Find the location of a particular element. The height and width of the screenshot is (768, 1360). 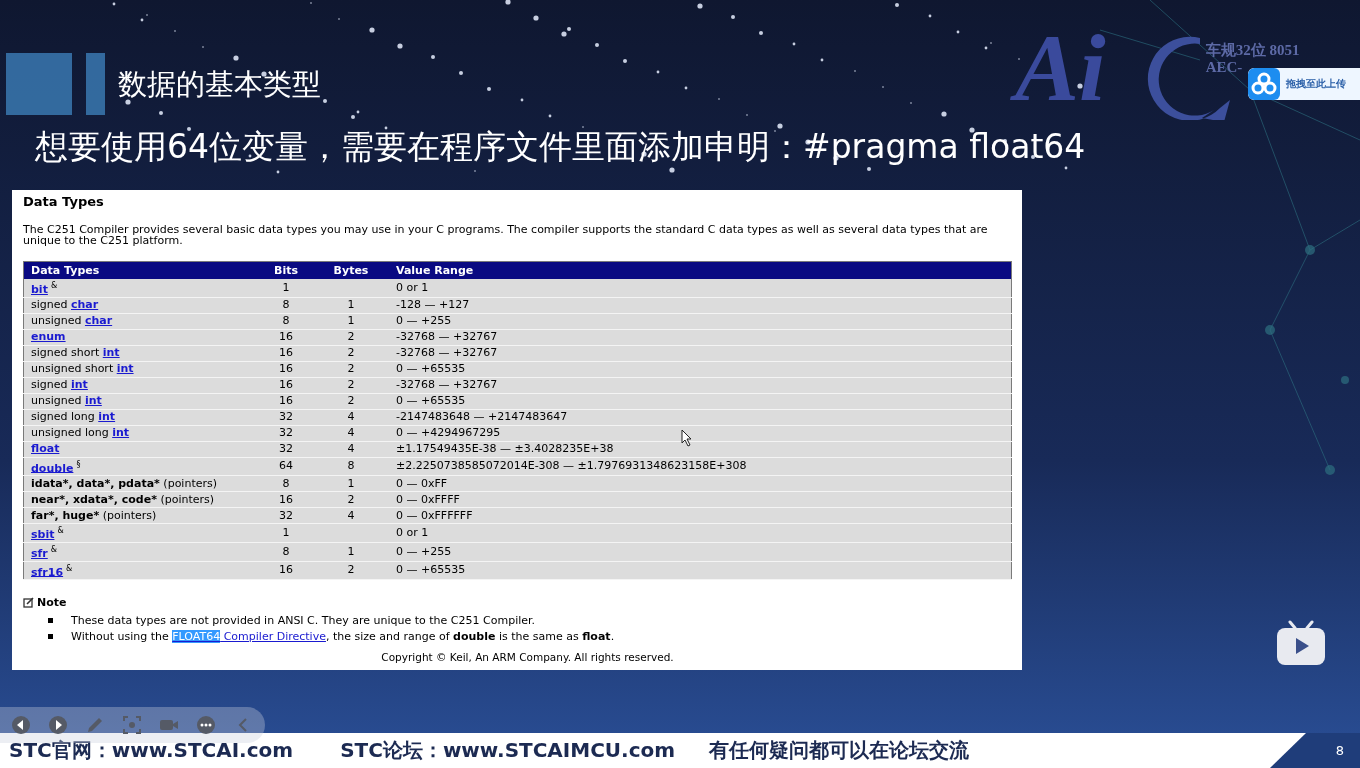

logo-caption: AEC- is located at coordinates (1224, 67).